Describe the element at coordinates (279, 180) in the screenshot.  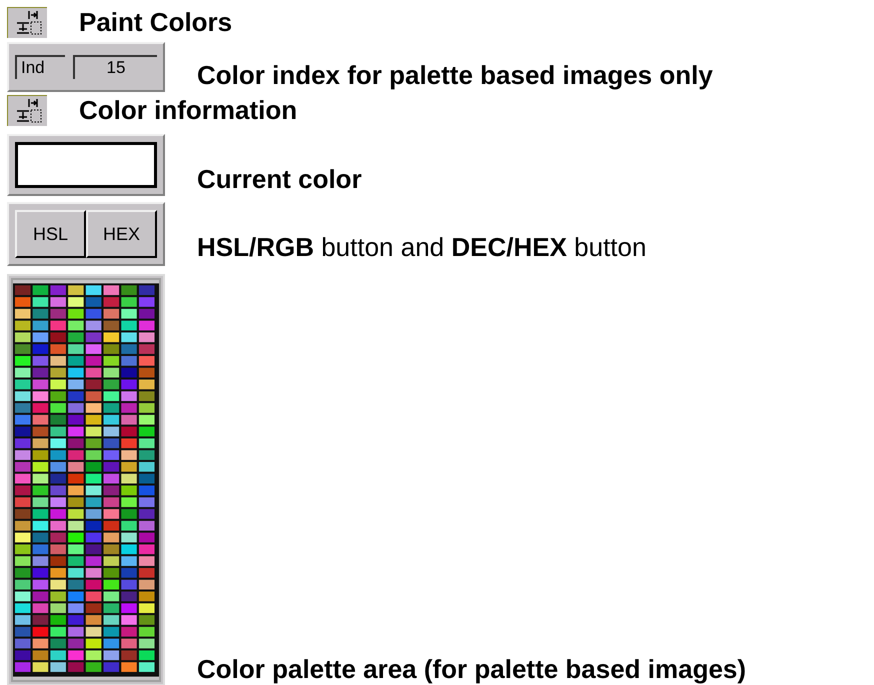
I see `caption: Current color` at that location.